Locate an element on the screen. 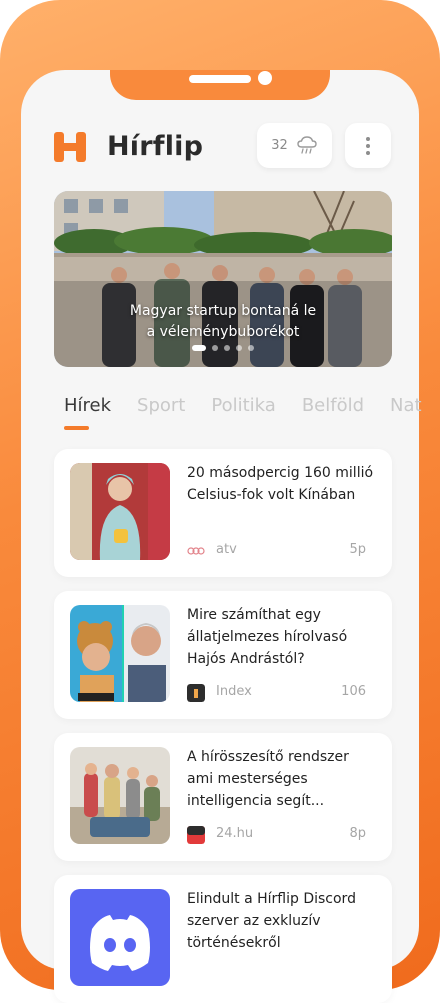 This screenshot has height=1003, width=440. atv-logo-icon is located at coordinates (196, 551).